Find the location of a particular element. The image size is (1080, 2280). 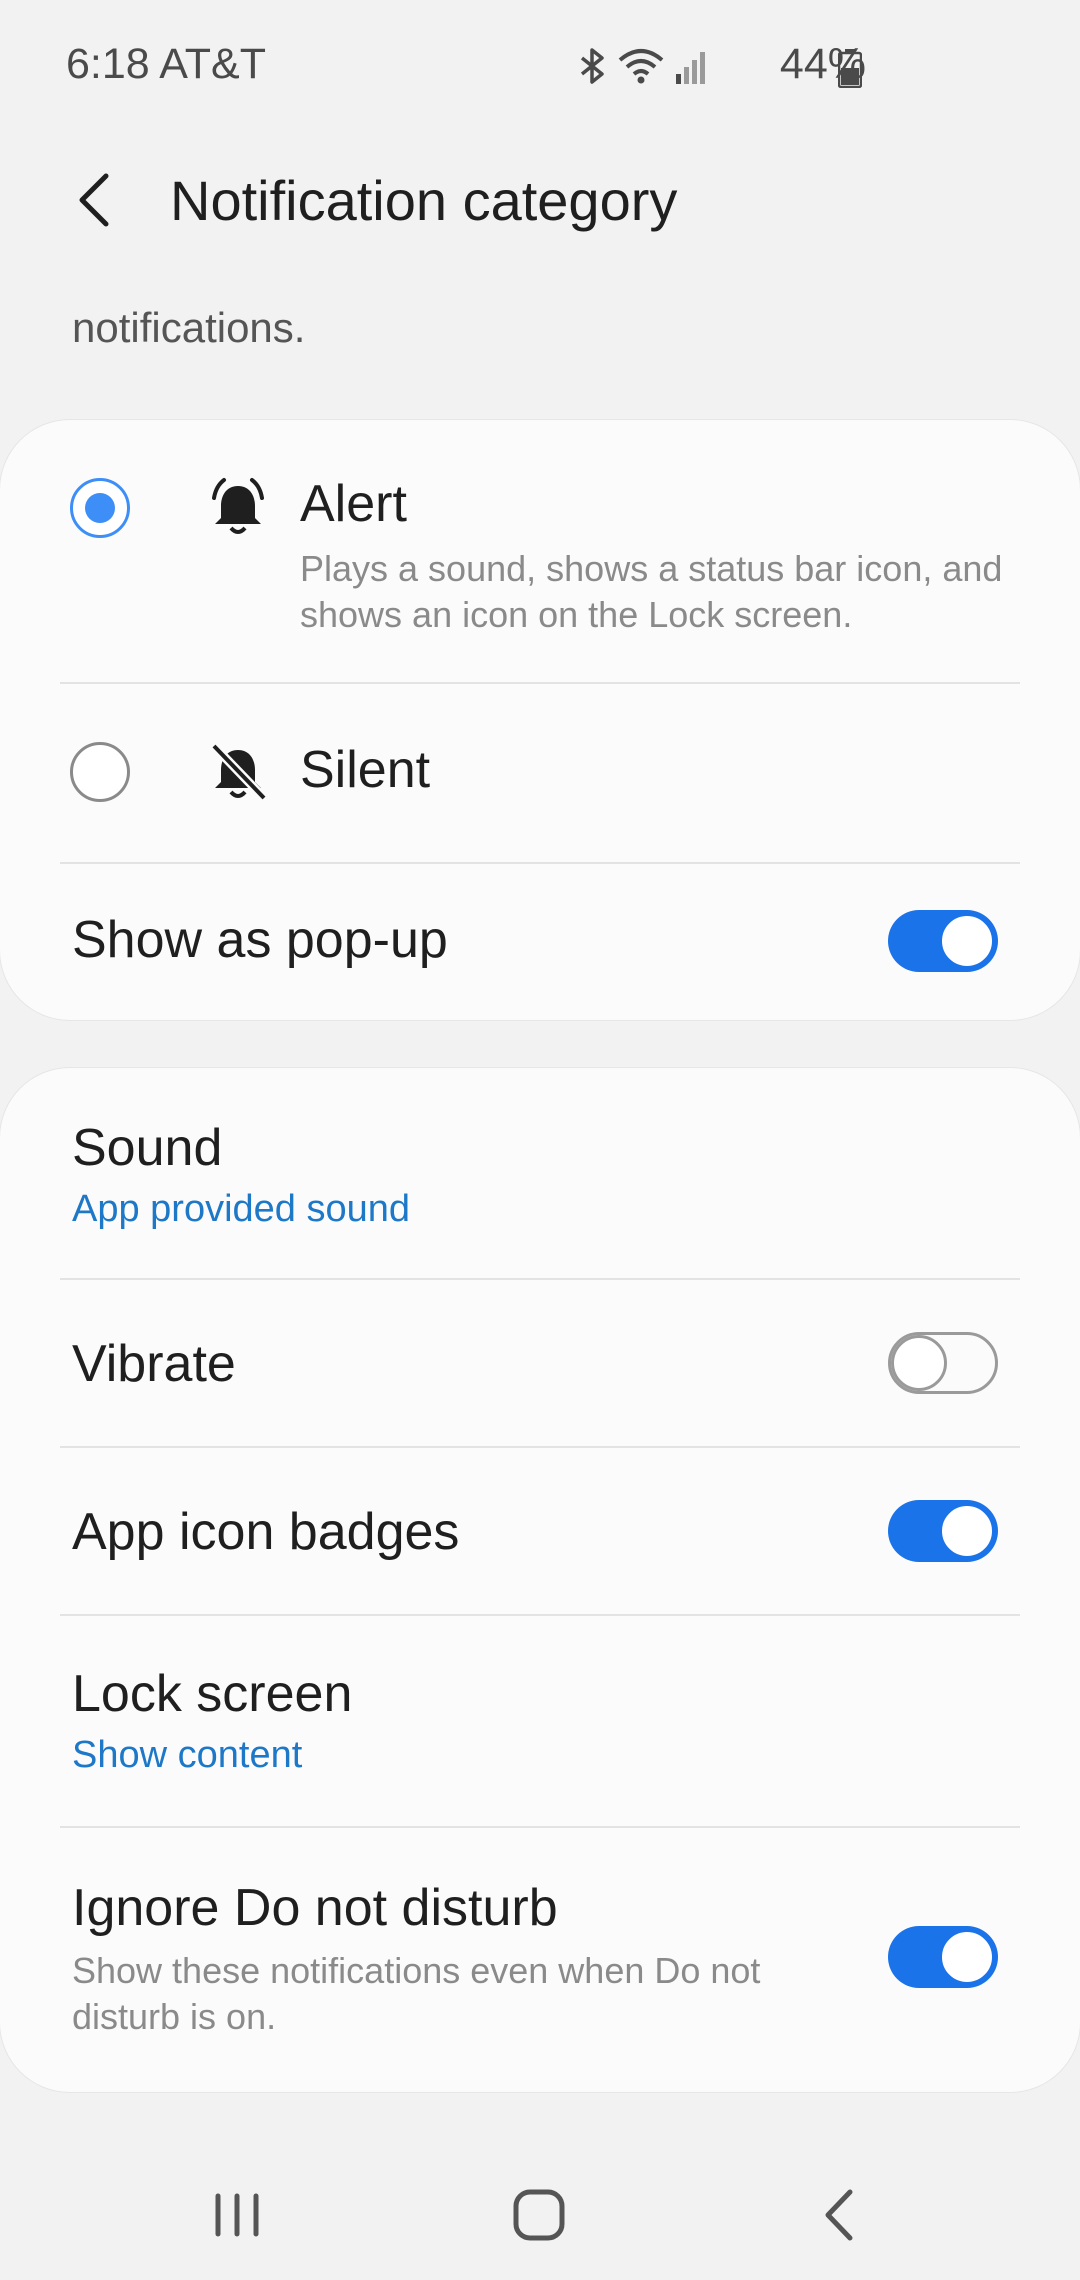

status-bar: 6:18 AT&T 44% is located at coordinates (540, 70).